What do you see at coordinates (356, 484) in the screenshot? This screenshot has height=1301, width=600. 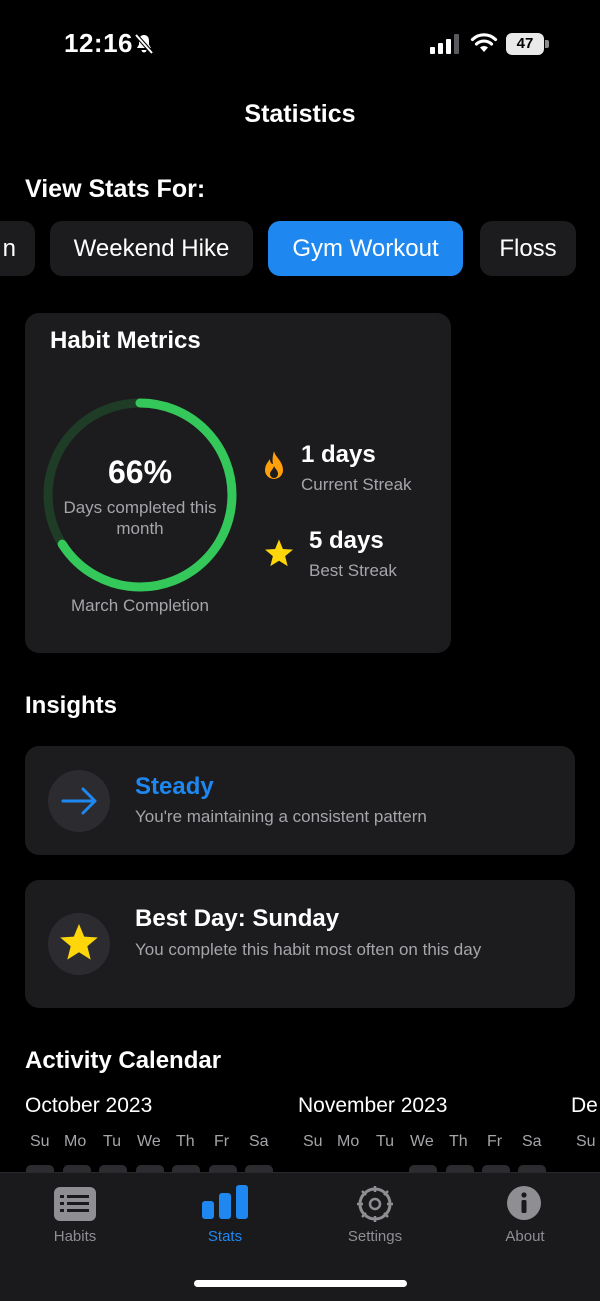 I see `current-streak-label: Current Streak` at bounding box center [356, 484].